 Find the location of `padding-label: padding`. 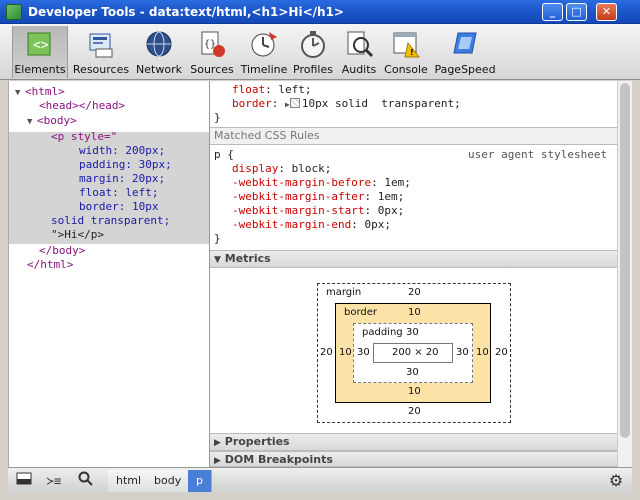

padding-label: padding is located at coordinates (382, 332).